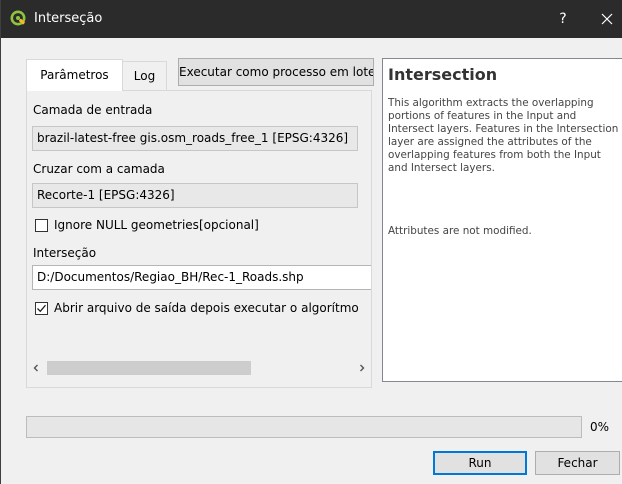  Describe the element at coordinates (74, 75) in the screenshot. I see `tab-parameters: Parâmetros` at that location.